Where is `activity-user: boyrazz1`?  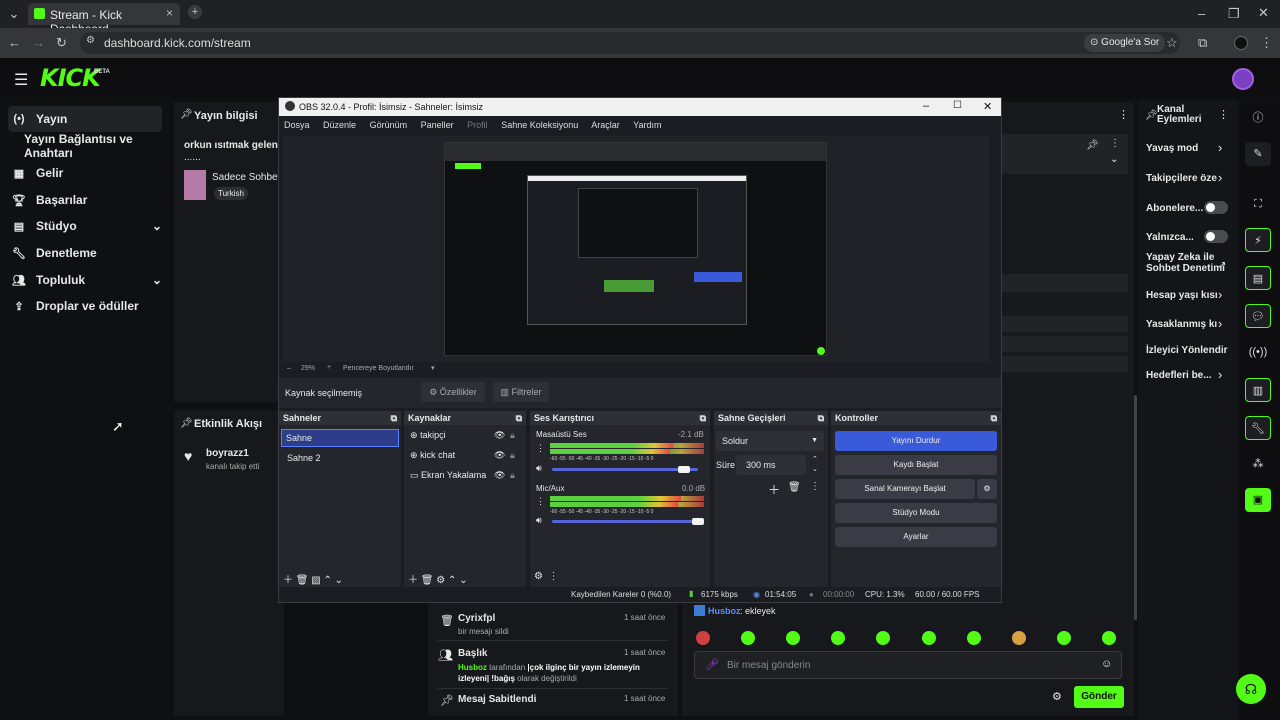 activity-user: boyrazz1 is located at coordinates (227, 453).